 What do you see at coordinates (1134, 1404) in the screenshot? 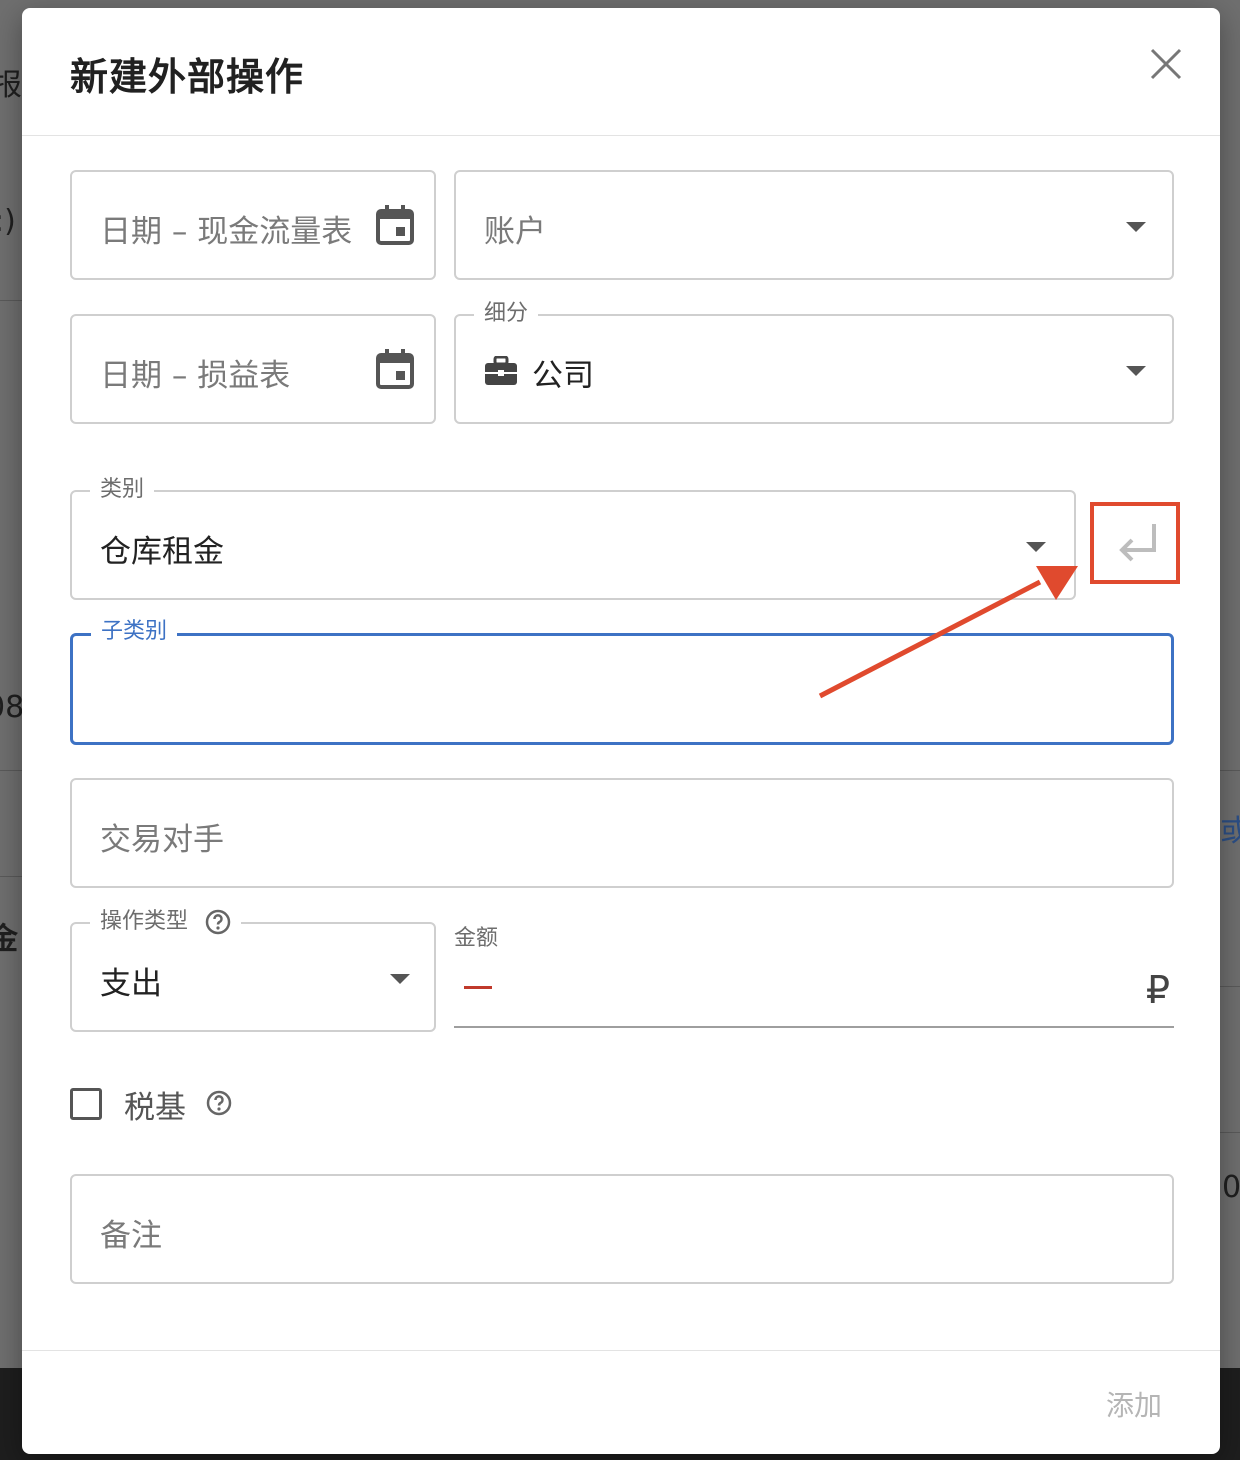
I see `add-button: 添加` at bounding box center [1134, 1404].